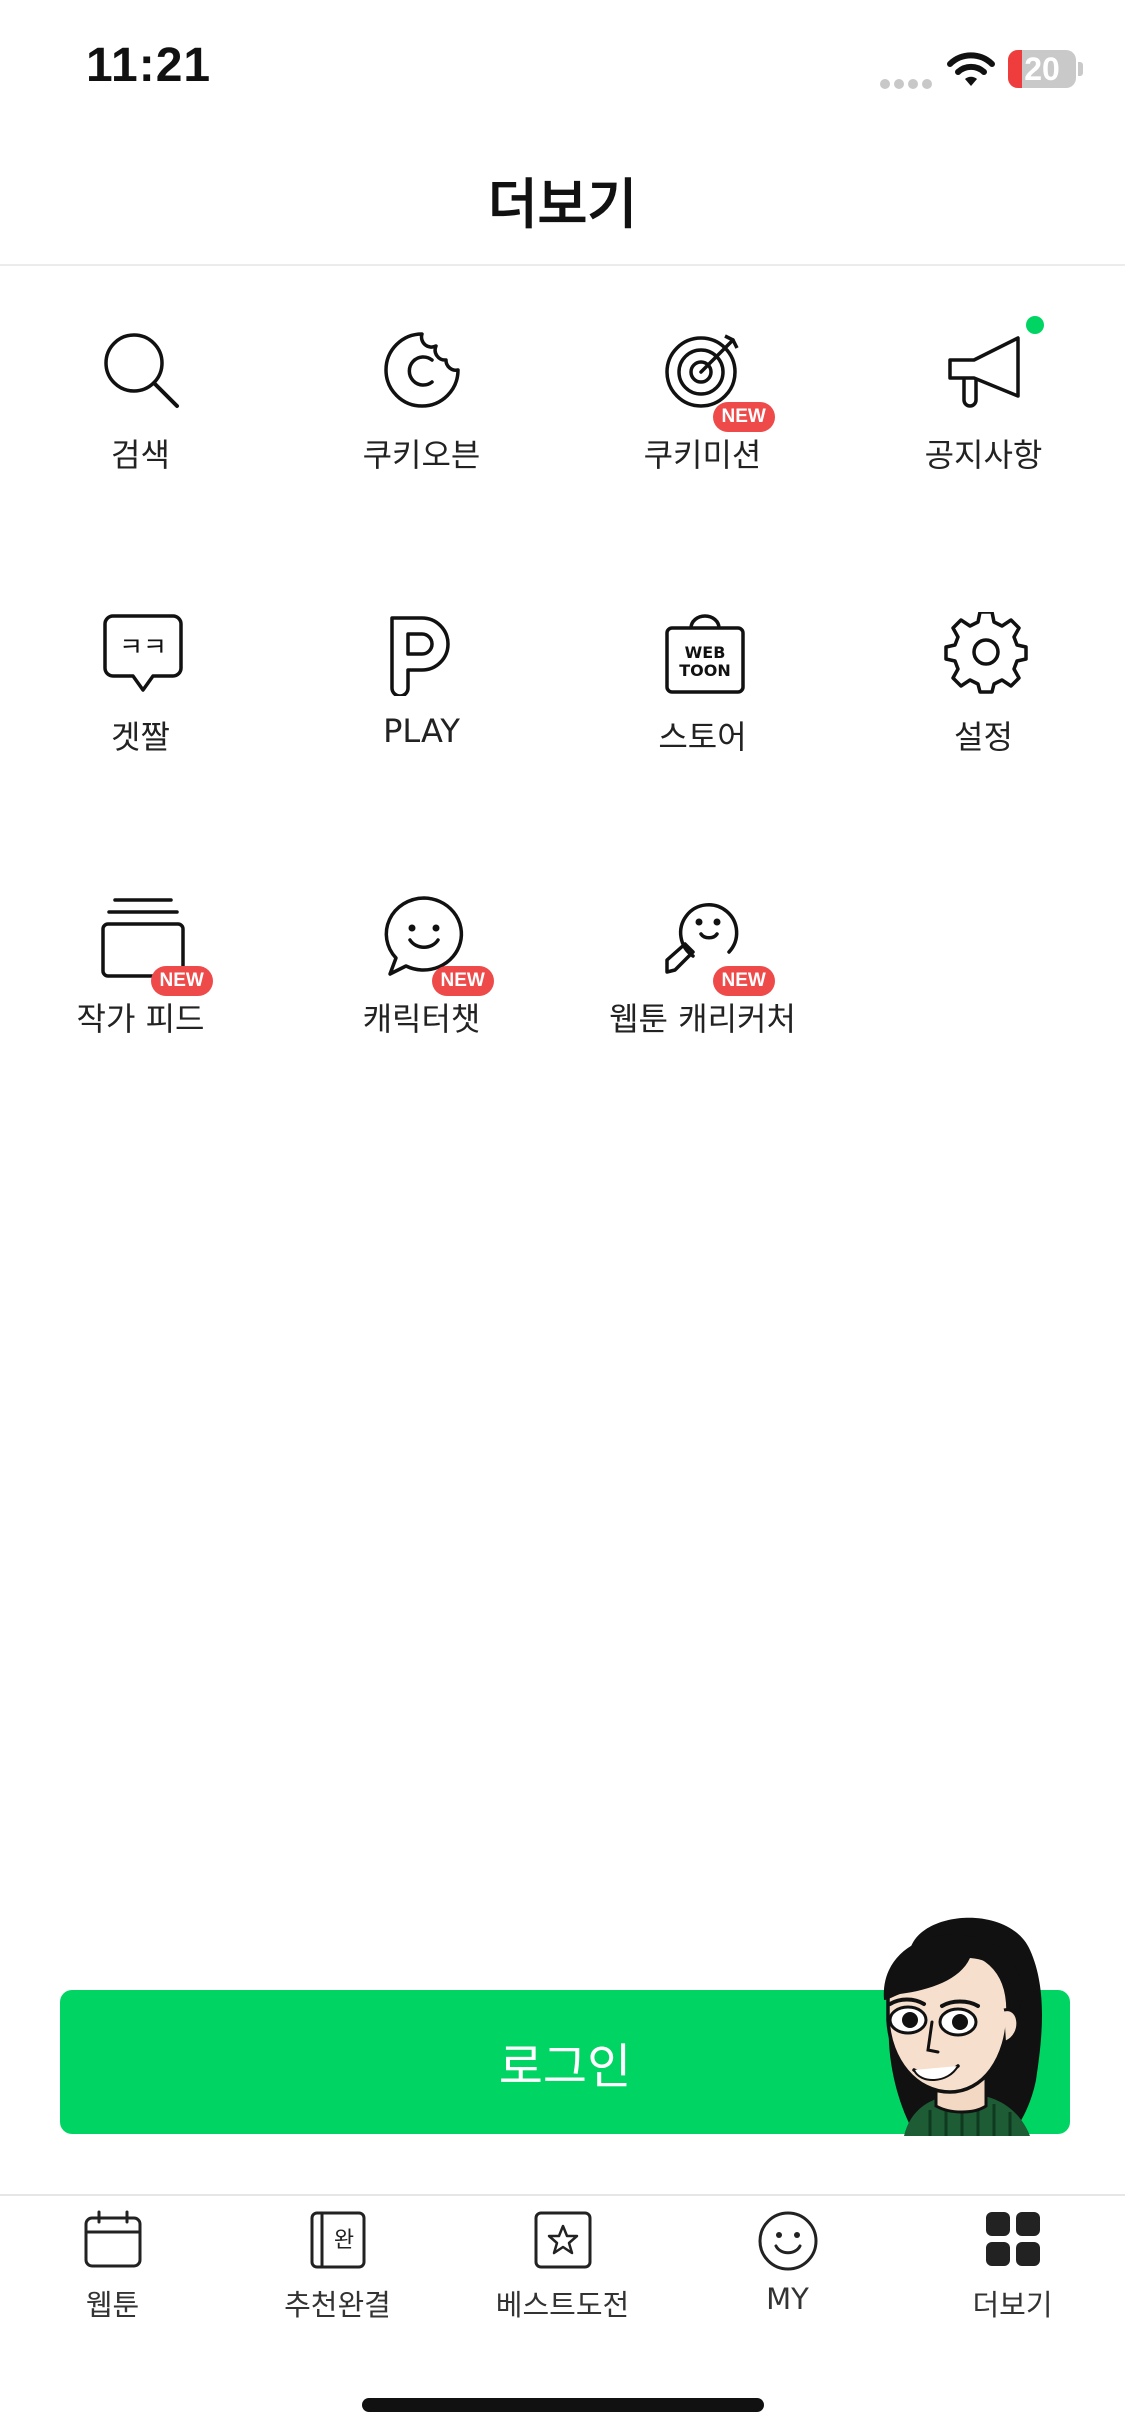 The height and width of the screenshot is (2436, 1125). Describe the element at coordinates (419, 656) in the screenshot. I see `play-p-icon` at that location.